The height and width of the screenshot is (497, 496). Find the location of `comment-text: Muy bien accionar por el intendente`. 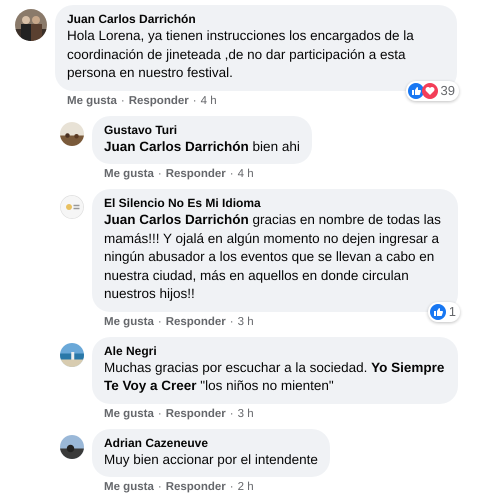

comment-text: Muy bien accionar por el intendente is located at coordinates (211, 459).